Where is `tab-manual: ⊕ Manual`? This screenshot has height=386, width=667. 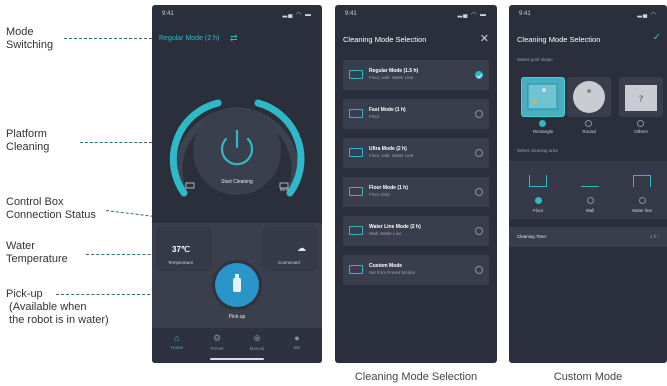
tab-manual: ⊕ Manual is located at coordinates (257, 342).